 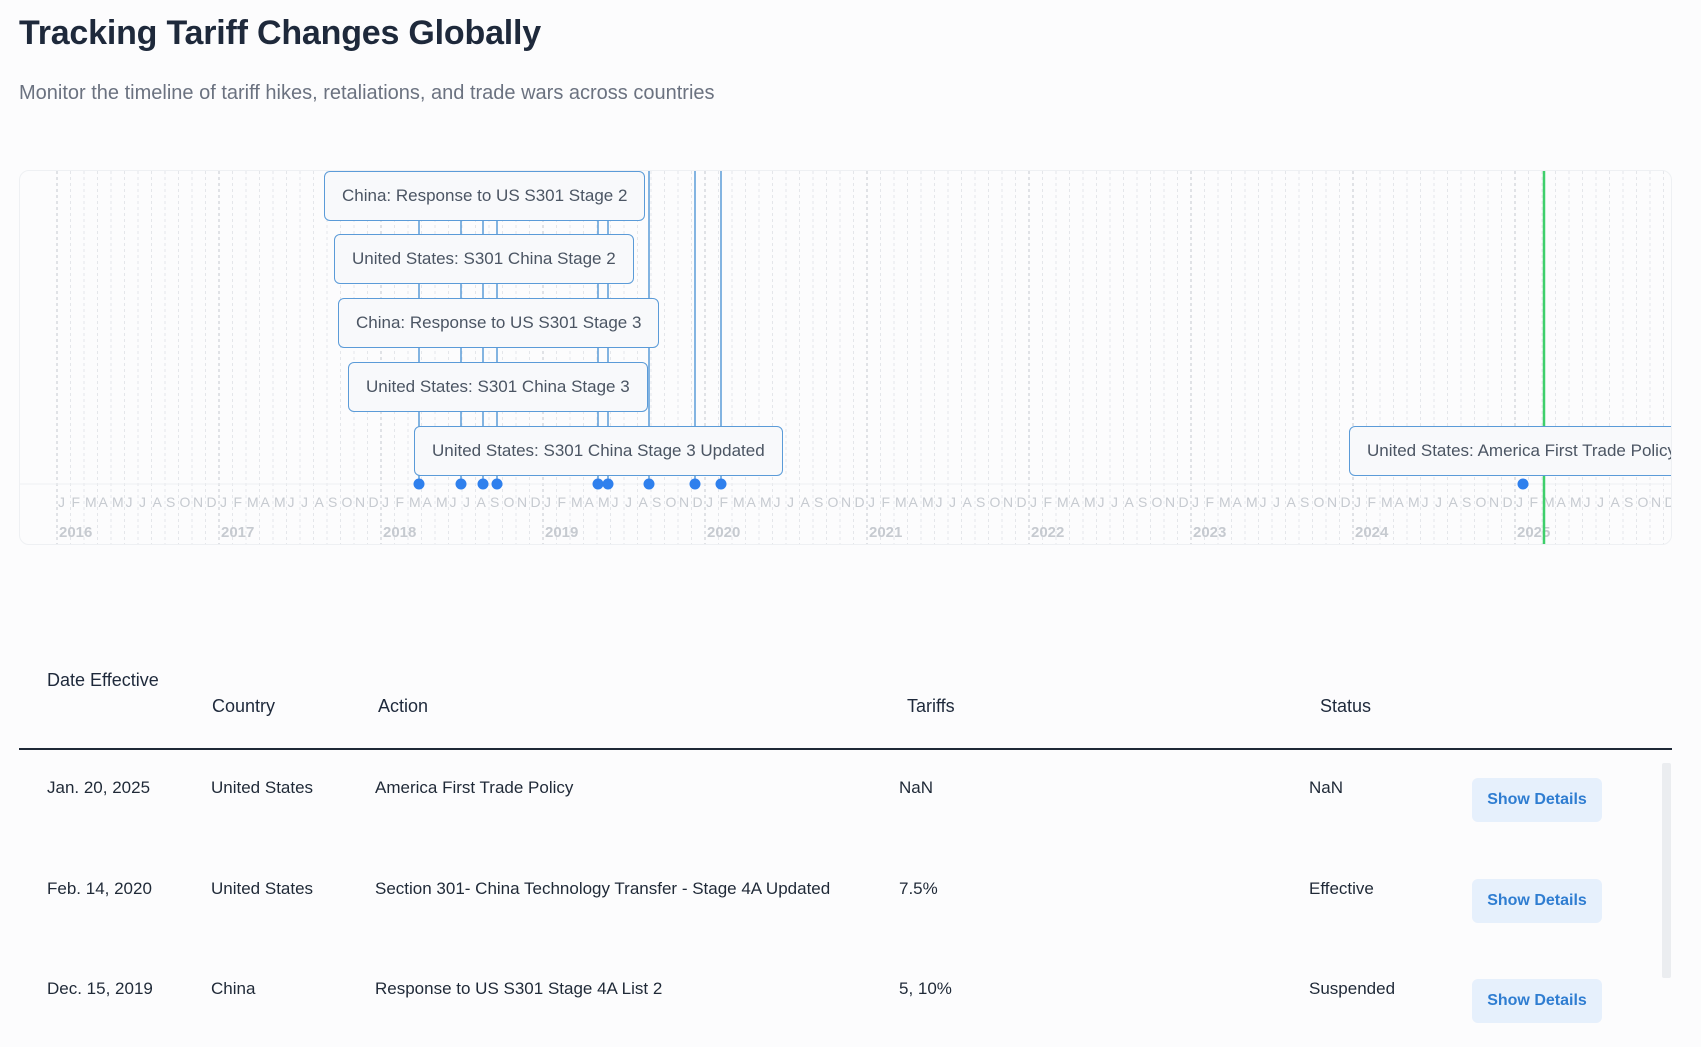 I want to click on column-header-date: Date Effective, so click(x=107, y=680).